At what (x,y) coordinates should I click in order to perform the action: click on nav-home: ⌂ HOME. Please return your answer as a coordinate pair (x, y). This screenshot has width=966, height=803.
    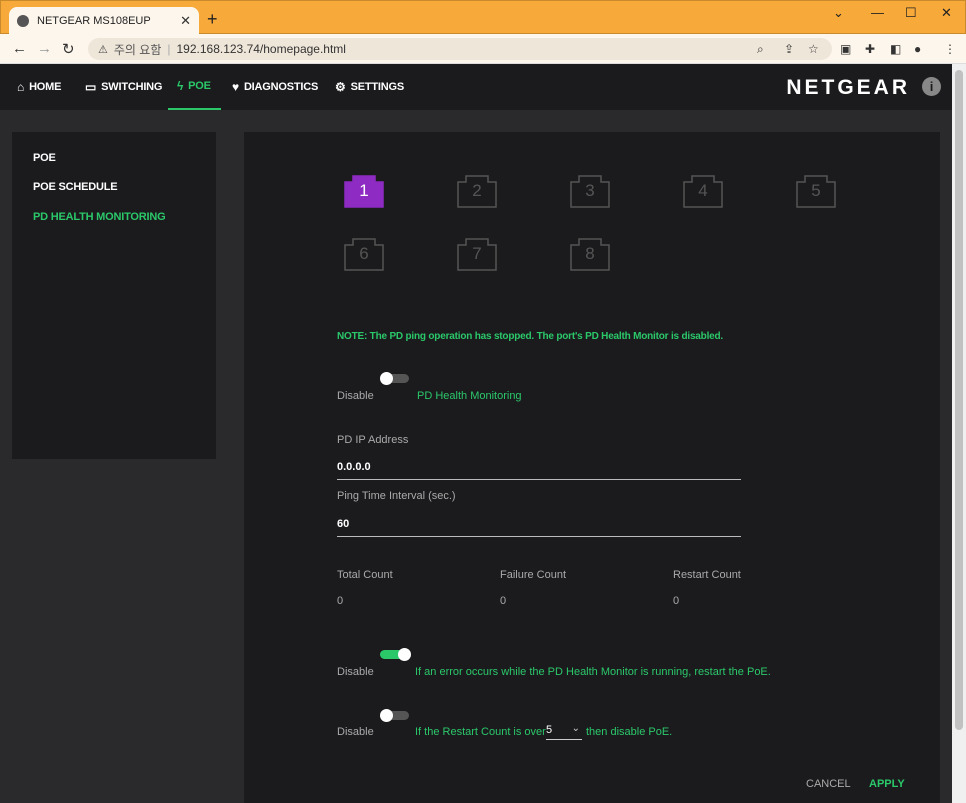
    Looking at the image, I should click on (39, 87).